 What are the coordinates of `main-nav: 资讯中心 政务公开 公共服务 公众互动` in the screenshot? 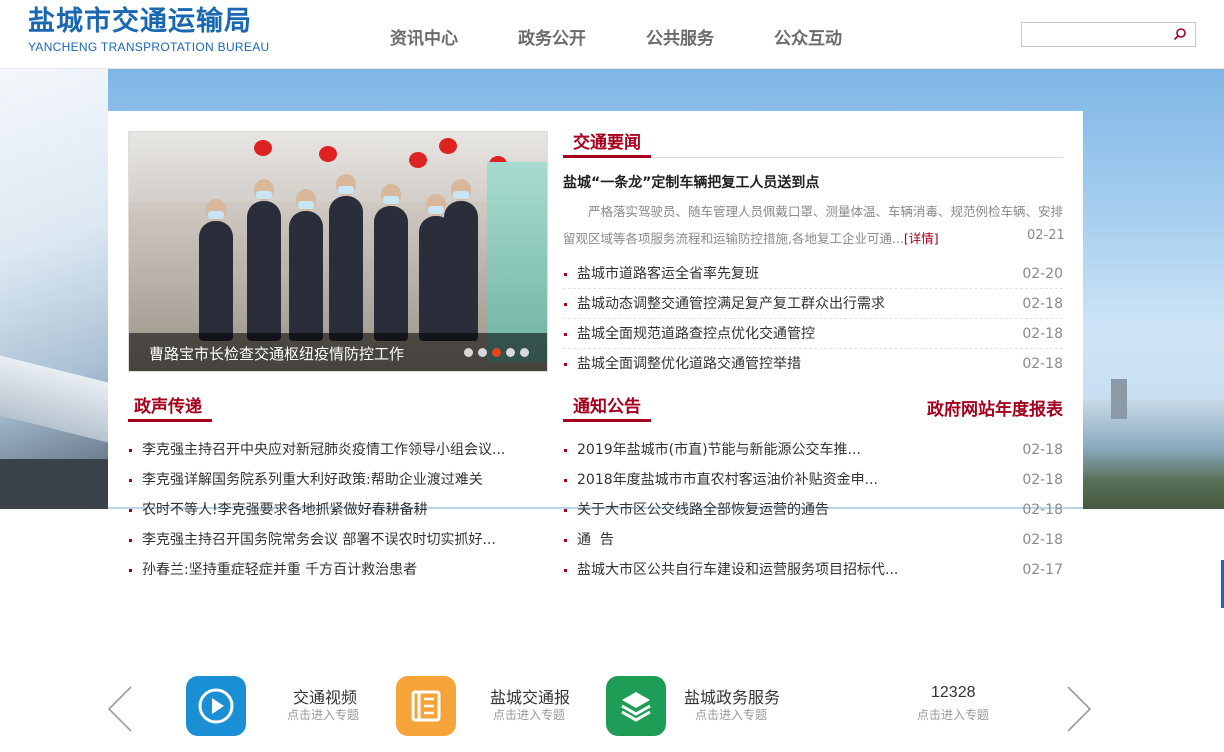 It's located at (646, 36).